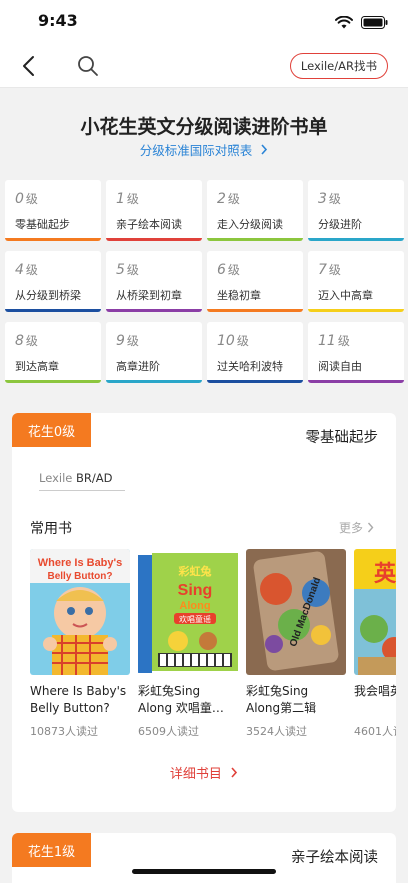 The image size is (408, 883). What do you see at coordinates (356, 281) in the screenshot?
I see `level-tile-7: 7 级迈入中高章` at bounding box center [356, 281].